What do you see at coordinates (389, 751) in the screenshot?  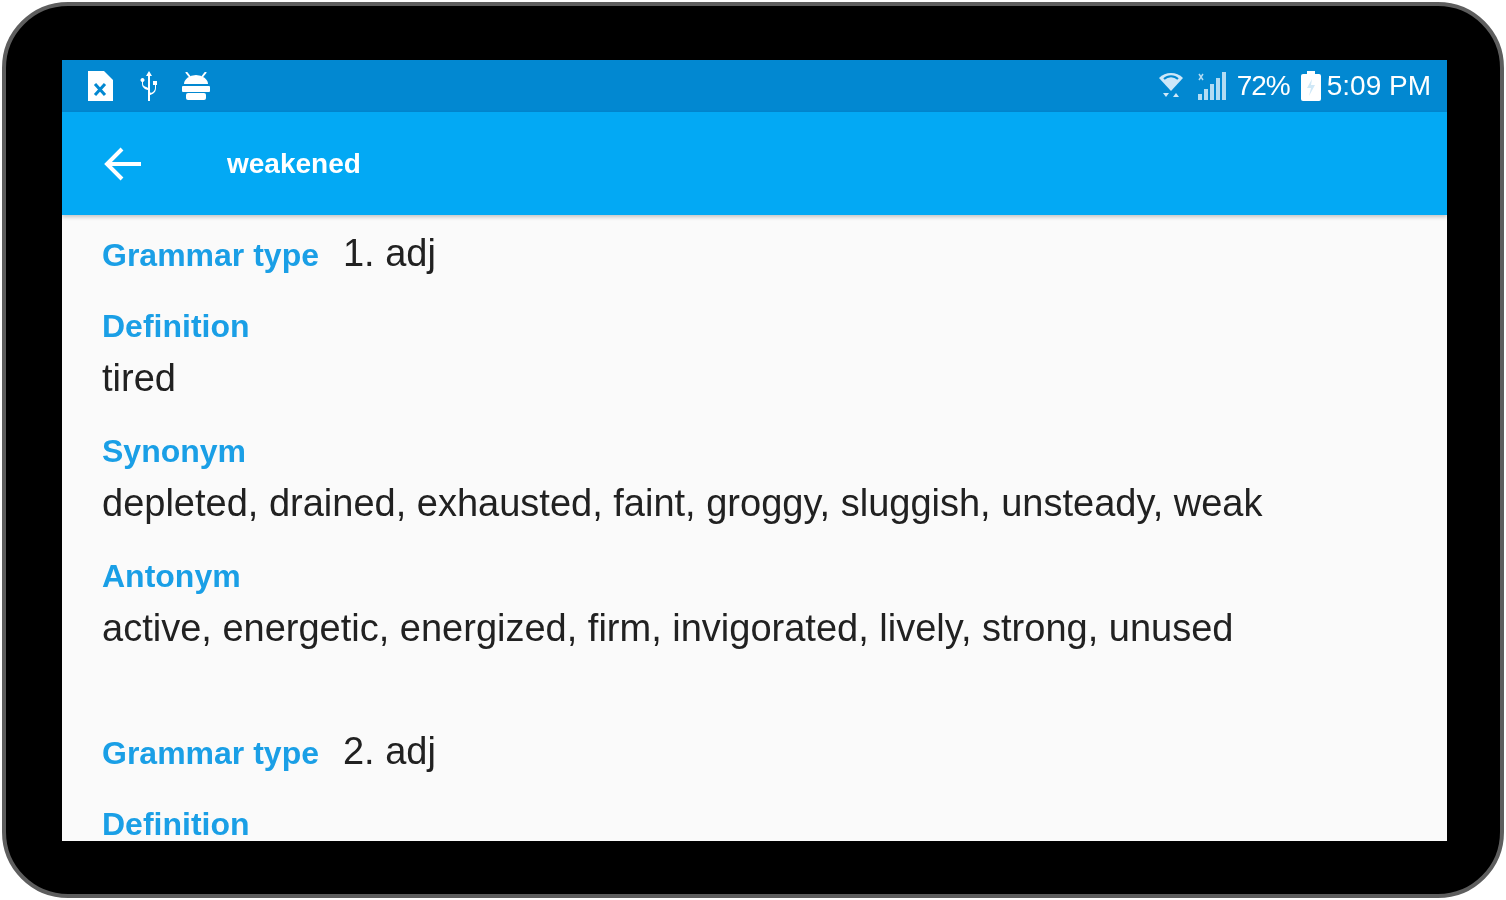 I see `grammar-type-value: 2. adj` at bounding box center [389, 751].